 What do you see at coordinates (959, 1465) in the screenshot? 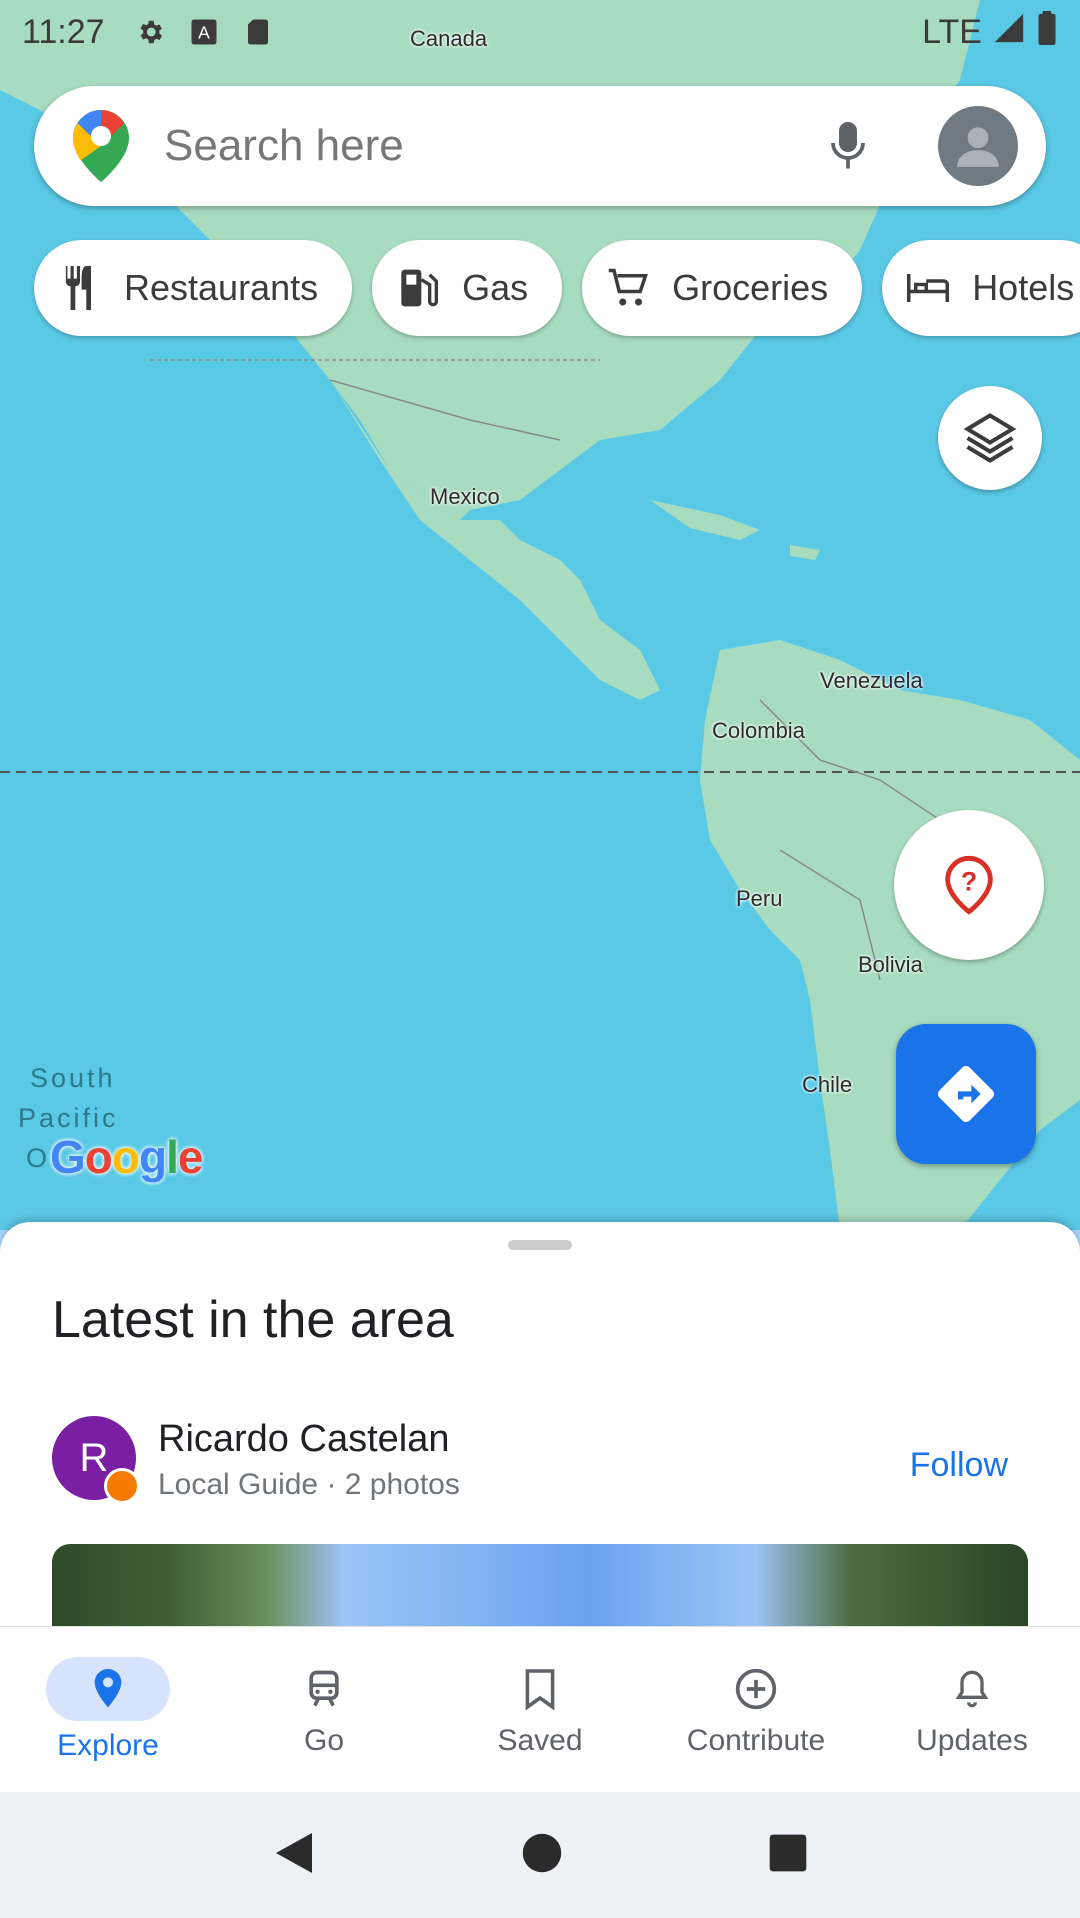
I see `follow-button: Follow` at bounding box center [959, 1465].